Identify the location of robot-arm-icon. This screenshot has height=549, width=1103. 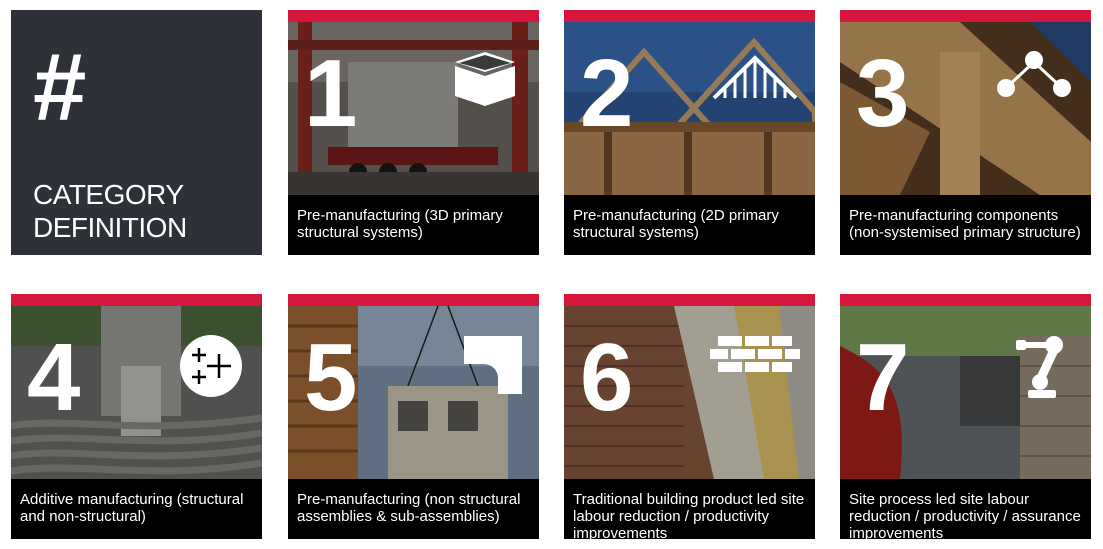
(1042, 366).